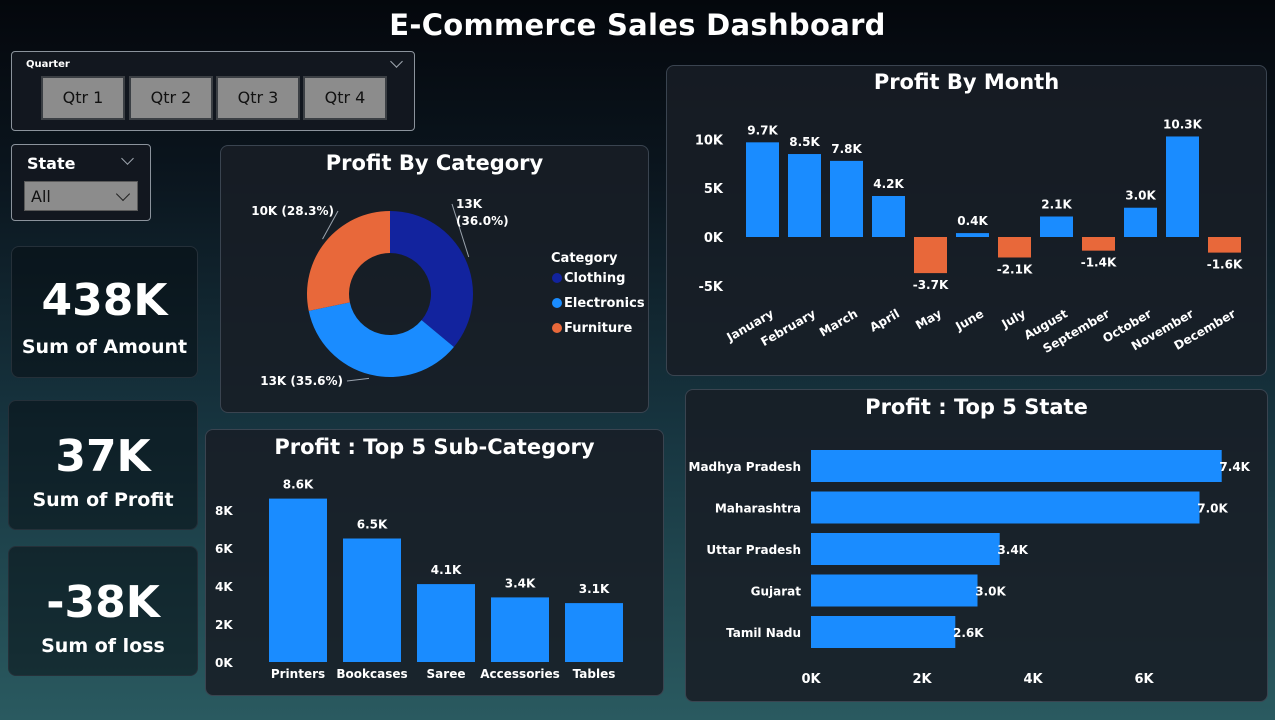 The width and height of the screenshot is (1275, 720). What do you see at coordinates (598, 328) in the screenshot?
I see `legend-item: Furniture` at bounding box center [598, 328].